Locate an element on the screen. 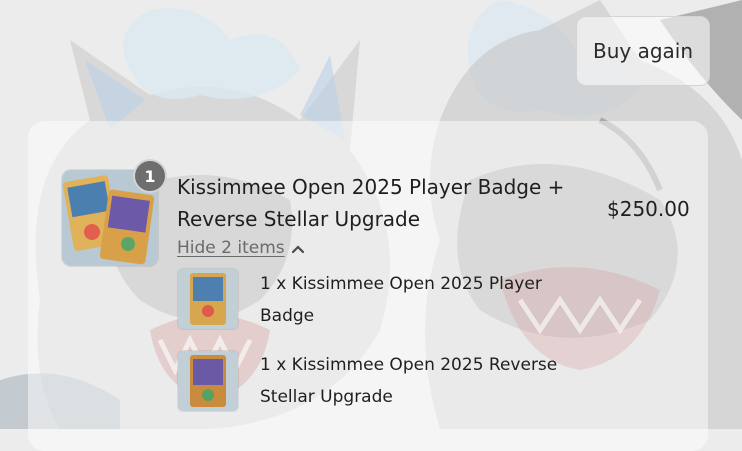 This screenshot has width=742, height=451. buy-again-label: Buy again is located at coordinates (643, 51).